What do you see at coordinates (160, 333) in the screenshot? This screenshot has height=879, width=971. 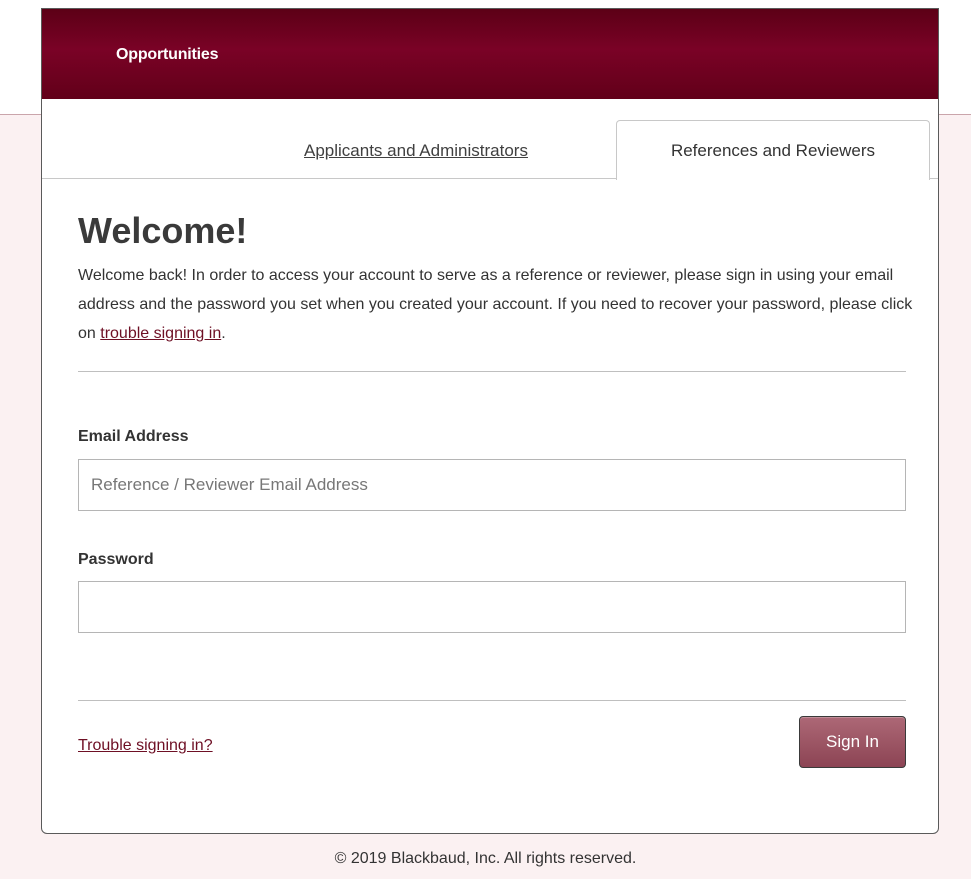 I see `trouble-signing-in-inline-link: trouble signing in` at bounding box center [160, 333].